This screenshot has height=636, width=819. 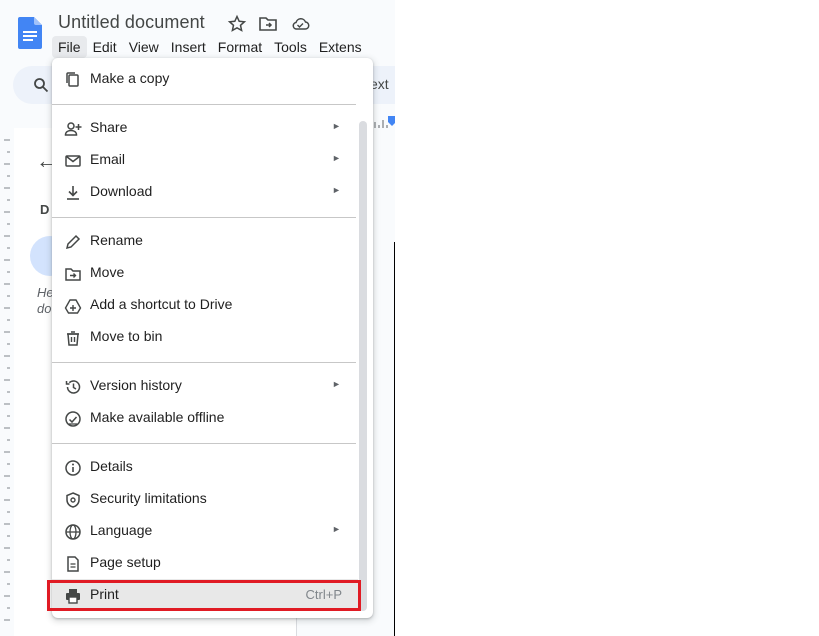 What do you see at coordinates (240, 47) in the screenshot?
I see `menu-format: Format` at bounding box center [240, 47].